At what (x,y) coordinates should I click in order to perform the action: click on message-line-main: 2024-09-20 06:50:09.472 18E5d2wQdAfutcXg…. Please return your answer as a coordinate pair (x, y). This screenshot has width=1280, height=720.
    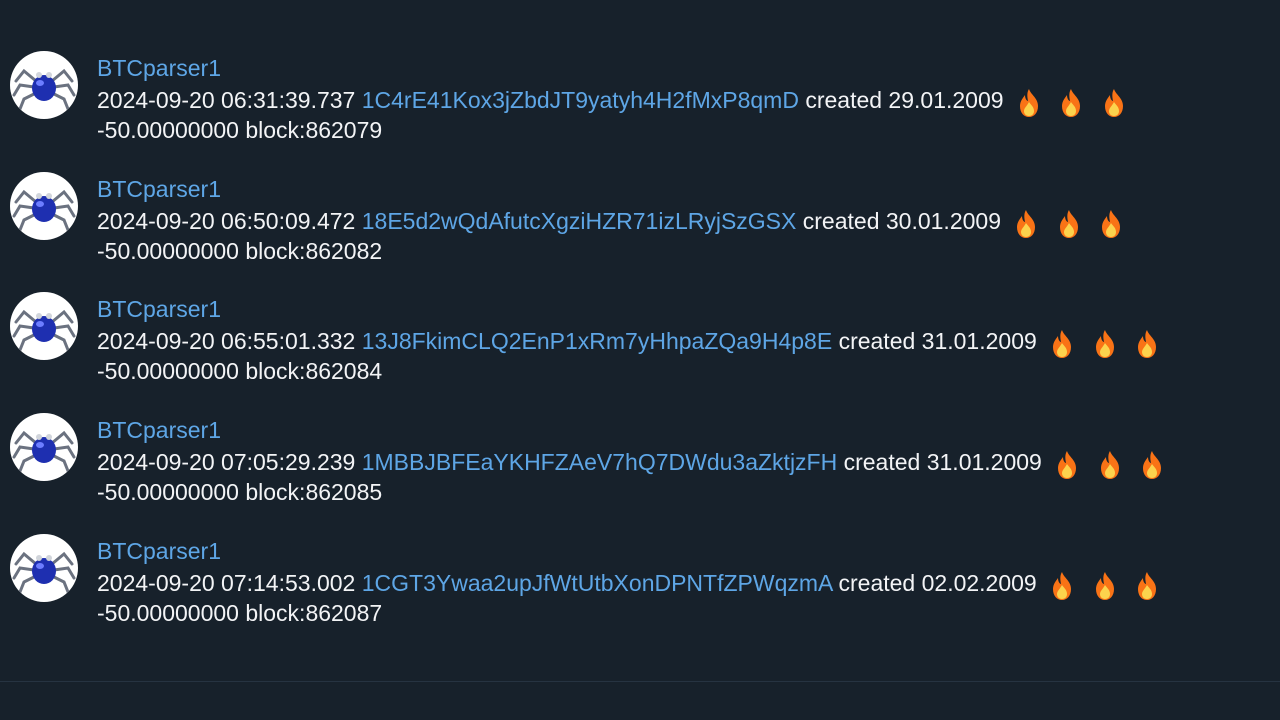
    Looking at the image, I should click on (684, 222).